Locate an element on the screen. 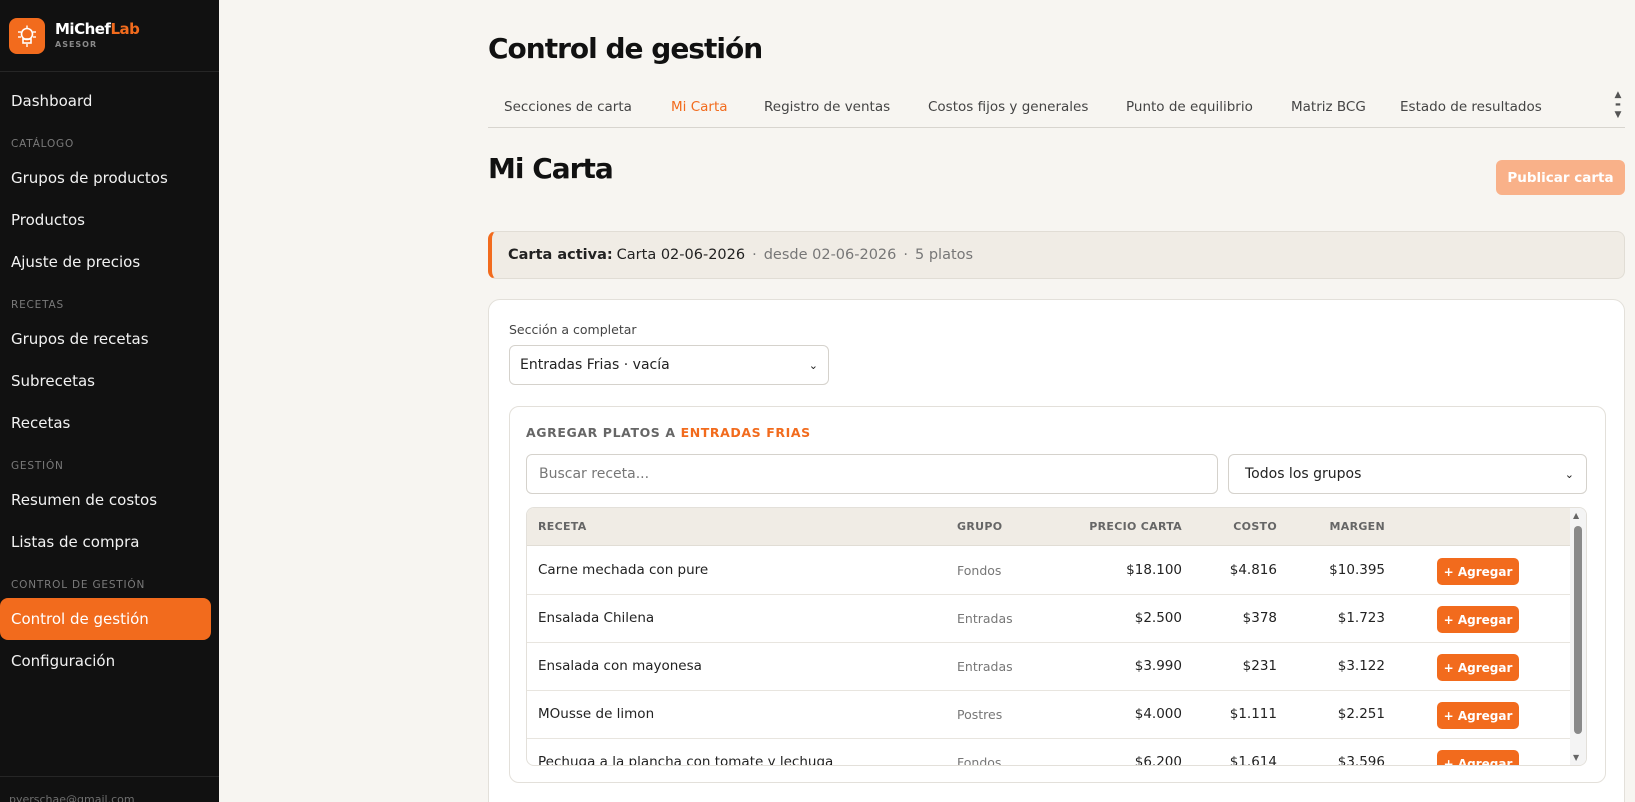  recipe-name: Carne mechada con pure is located at coordinates (623, 570).